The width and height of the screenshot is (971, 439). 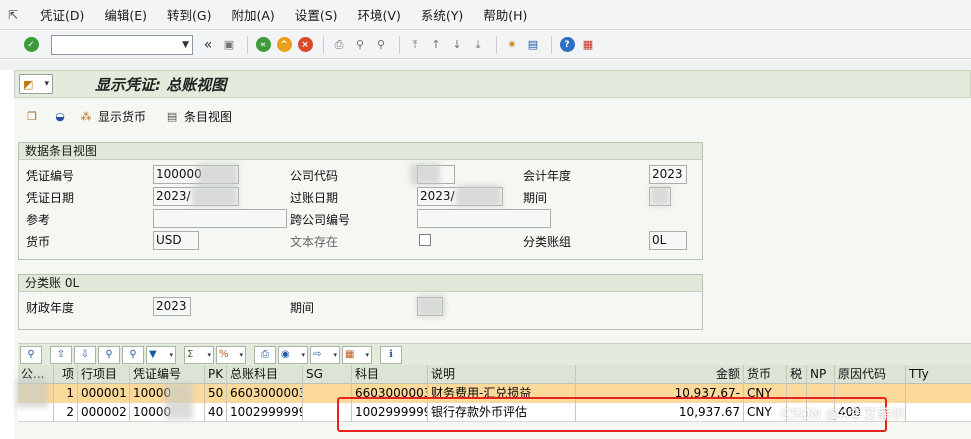 I want to click on export-menu-button: ⇨ ▾, so click(x=325, y=354).